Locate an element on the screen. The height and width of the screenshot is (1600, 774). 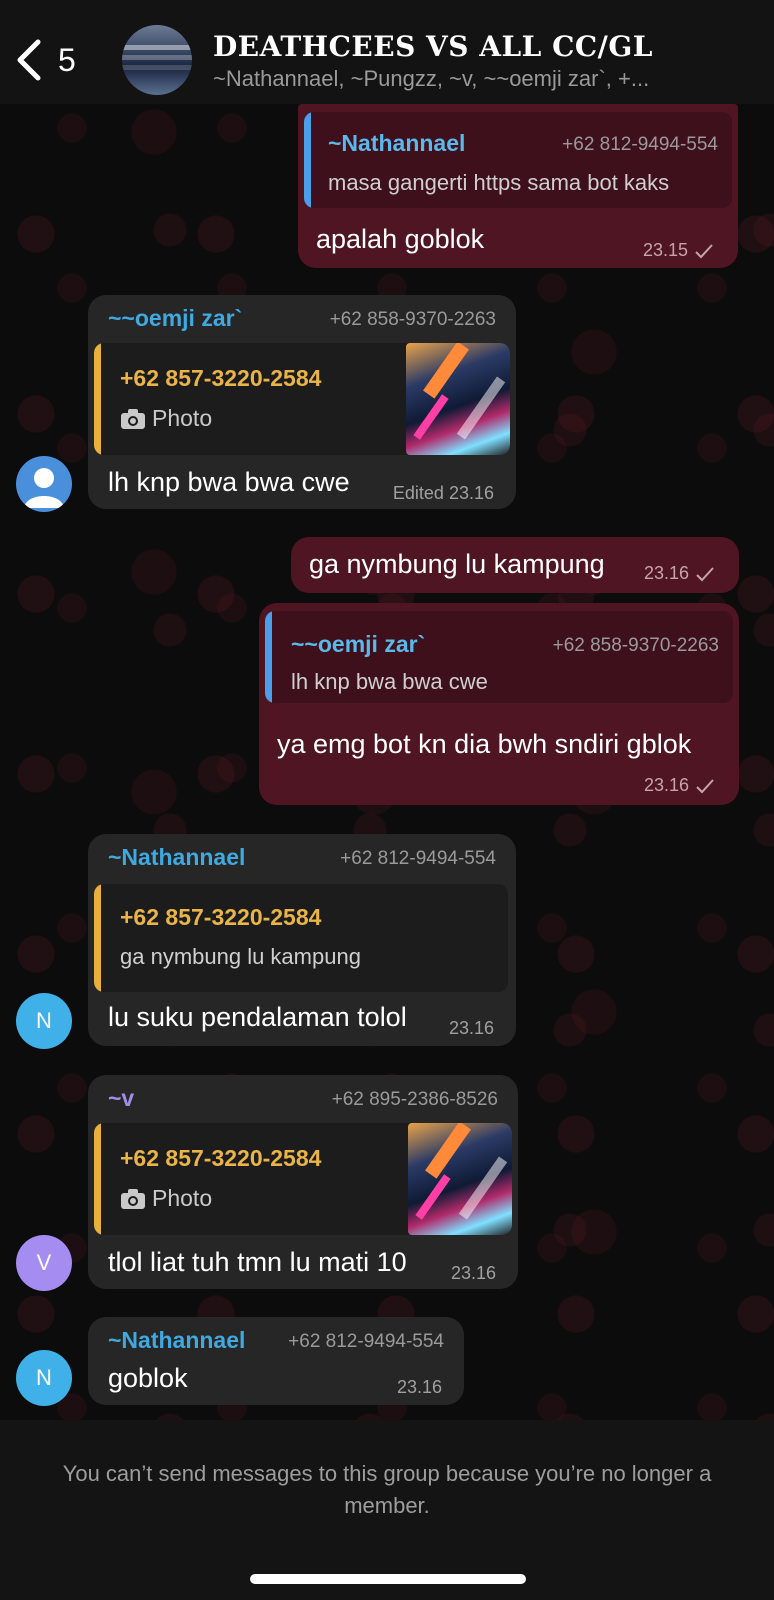
message-bubble-outgoing: ga nymbung lu kampung 23.16 is located at coordinates (515, 565).